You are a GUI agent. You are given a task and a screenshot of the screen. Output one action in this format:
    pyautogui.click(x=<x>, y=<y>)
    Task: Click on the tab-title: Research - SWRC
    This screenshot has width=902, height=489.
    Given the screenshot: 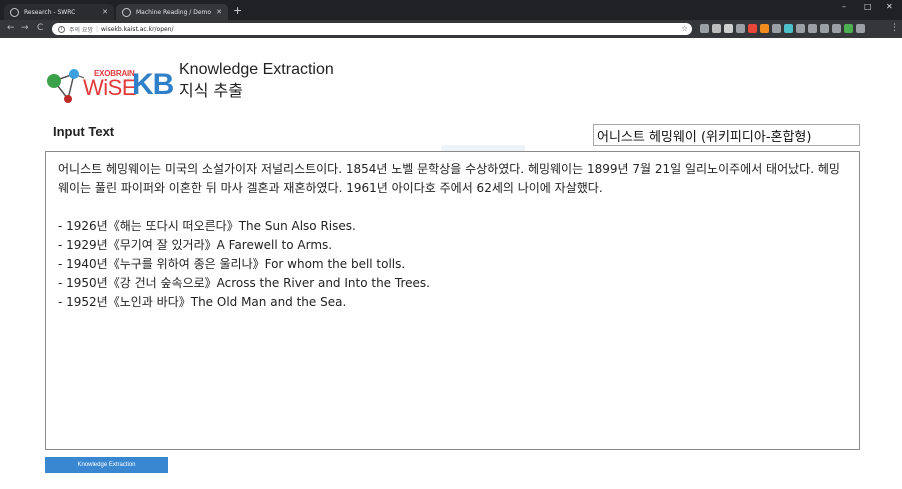 What is the action you would take?
    pyautogui.click(x=50, y=12)
    